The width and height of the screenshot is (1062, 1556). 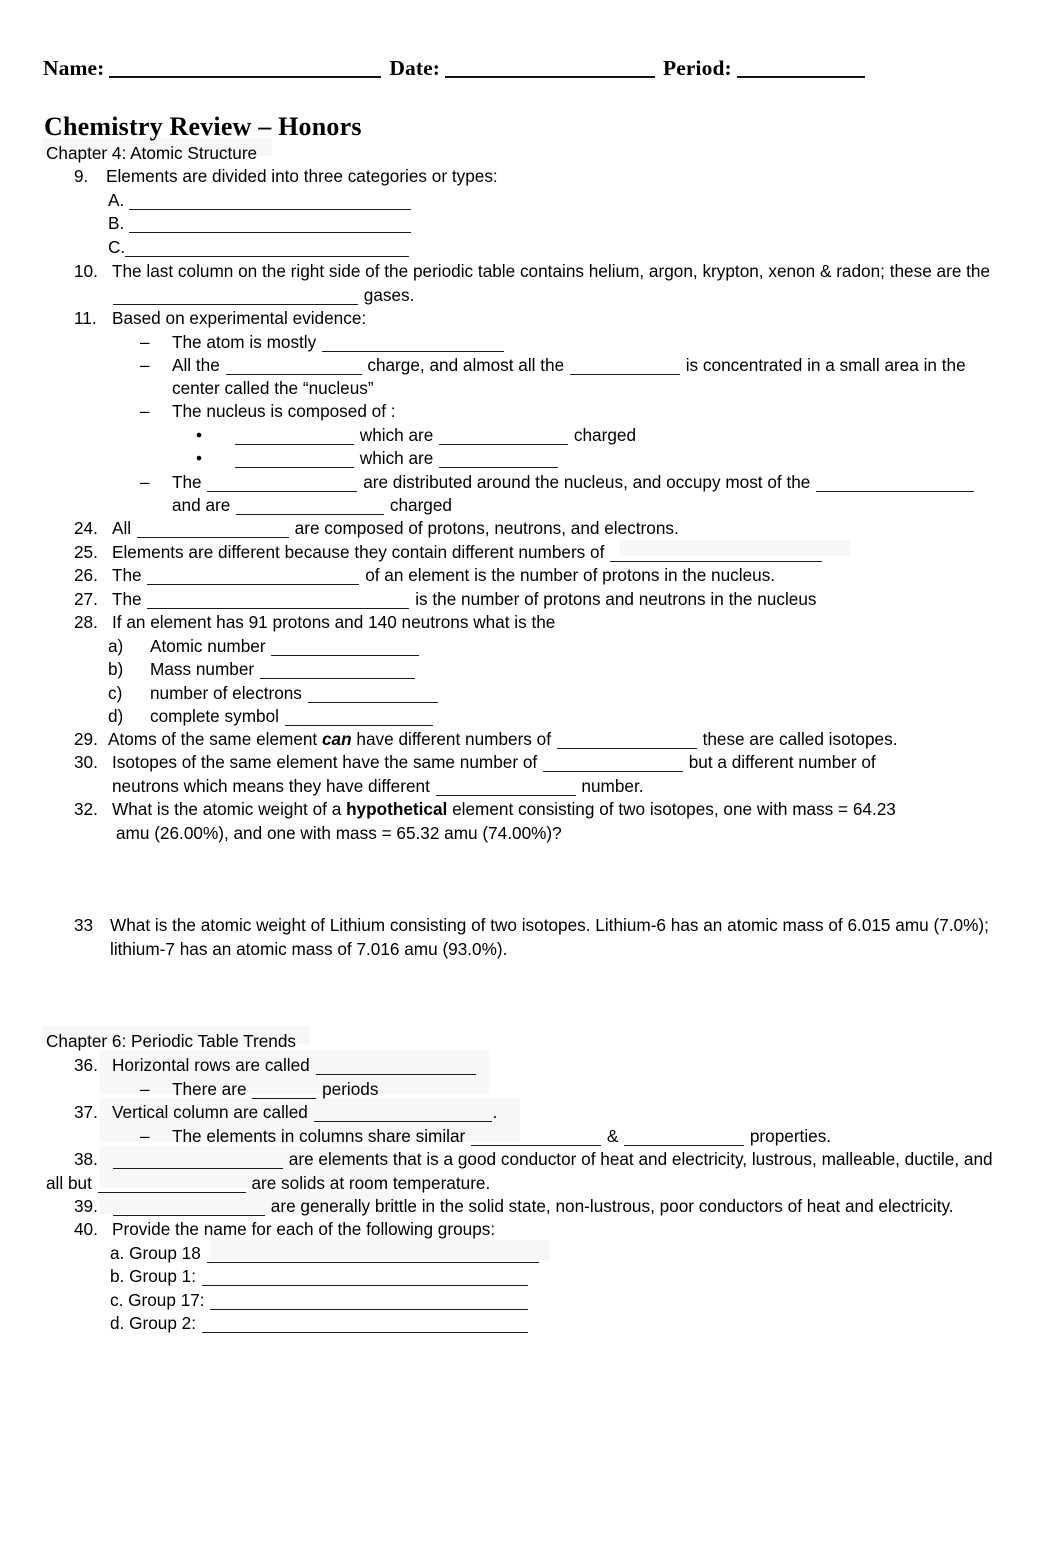 What do you see at coordinates (157, 1300) in the screenshot?
I see `option-c-label: c. Group 17:` at bounding box center [157, 1300].